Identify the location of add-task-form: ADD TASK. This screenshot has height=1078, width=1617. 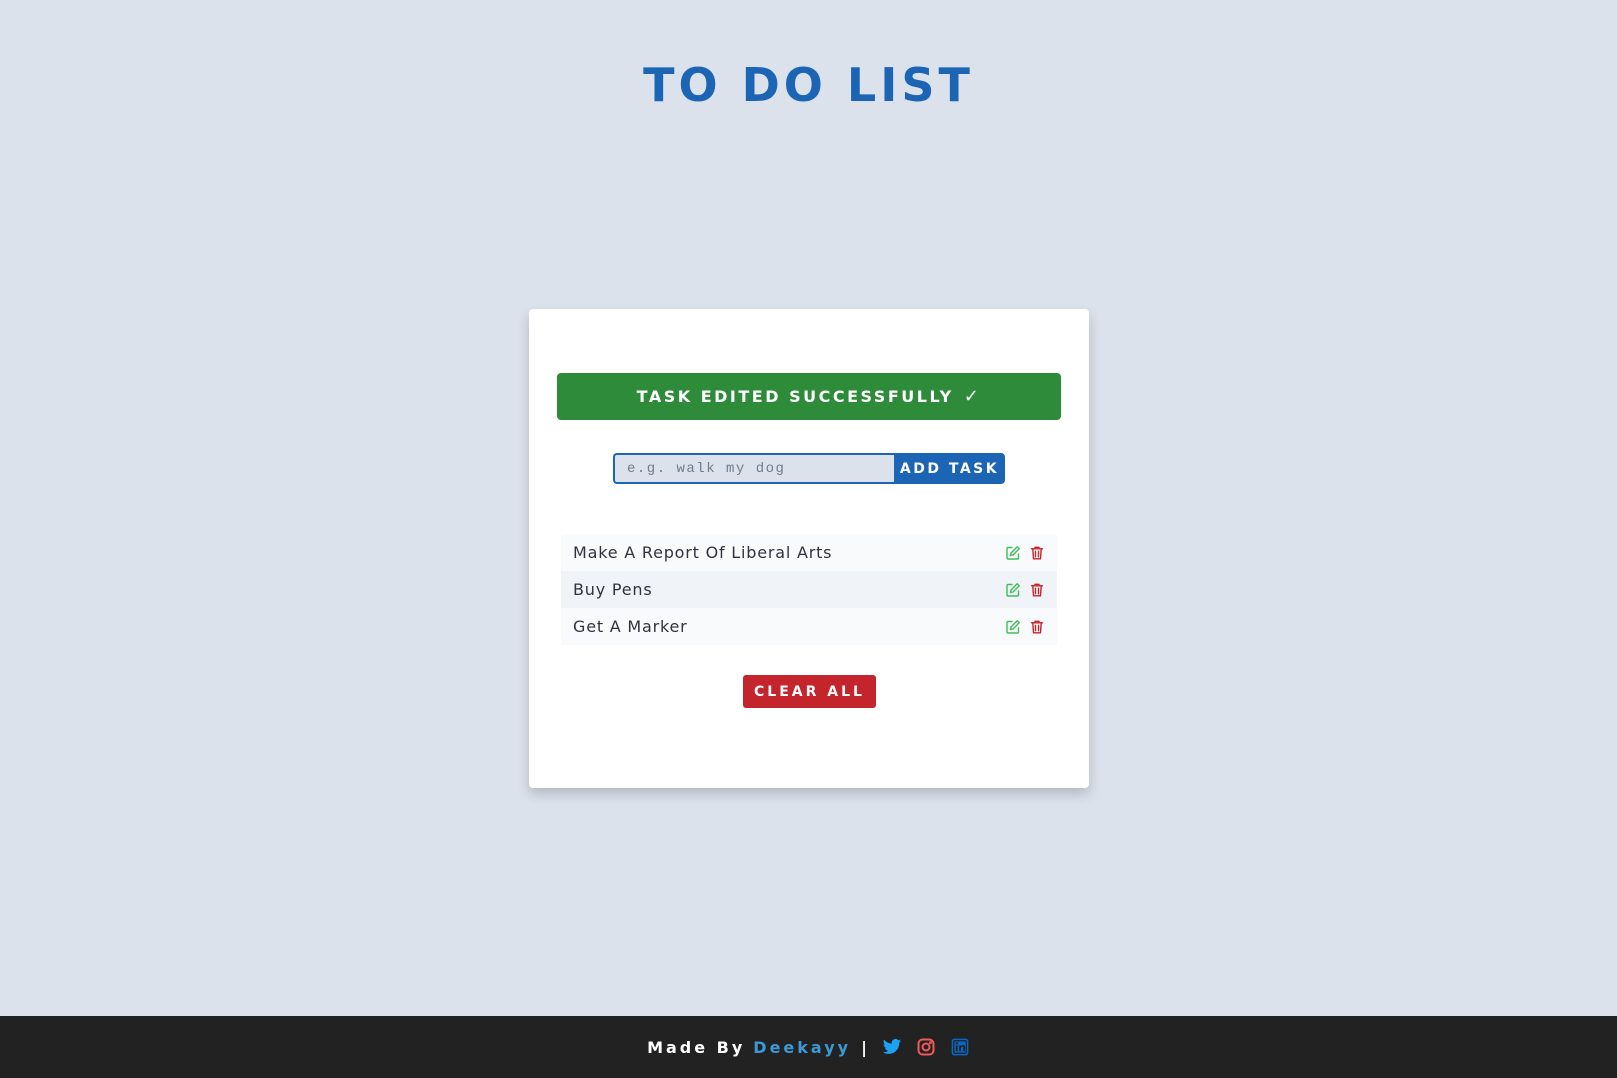
(809, 468).